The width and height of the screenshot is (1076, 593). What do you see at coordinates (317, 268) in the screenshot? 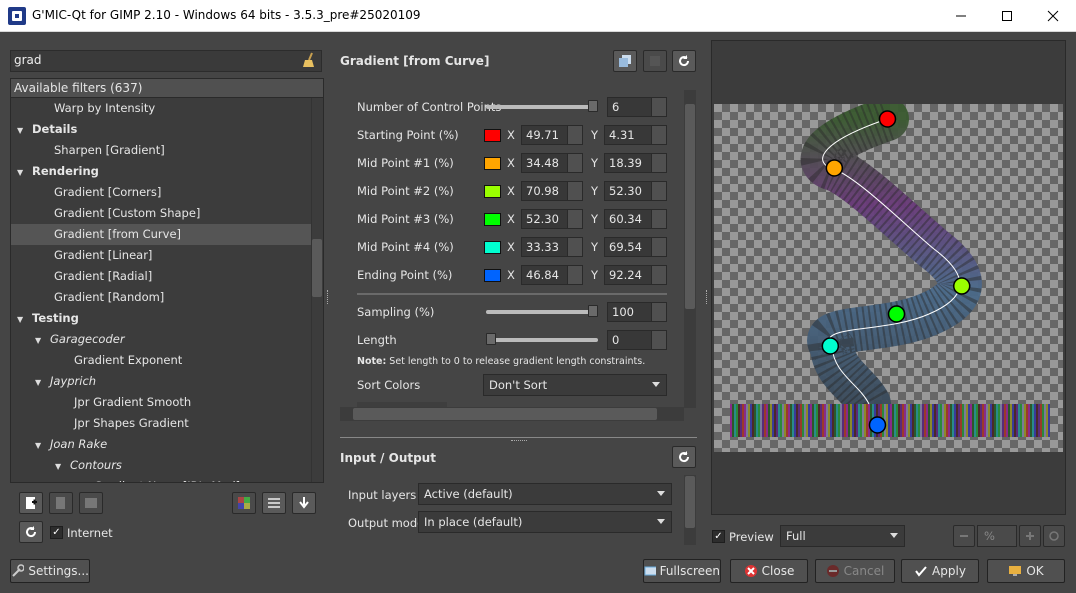
I see `tree-scrollbar-thumb` at bounding box center [317, 268].